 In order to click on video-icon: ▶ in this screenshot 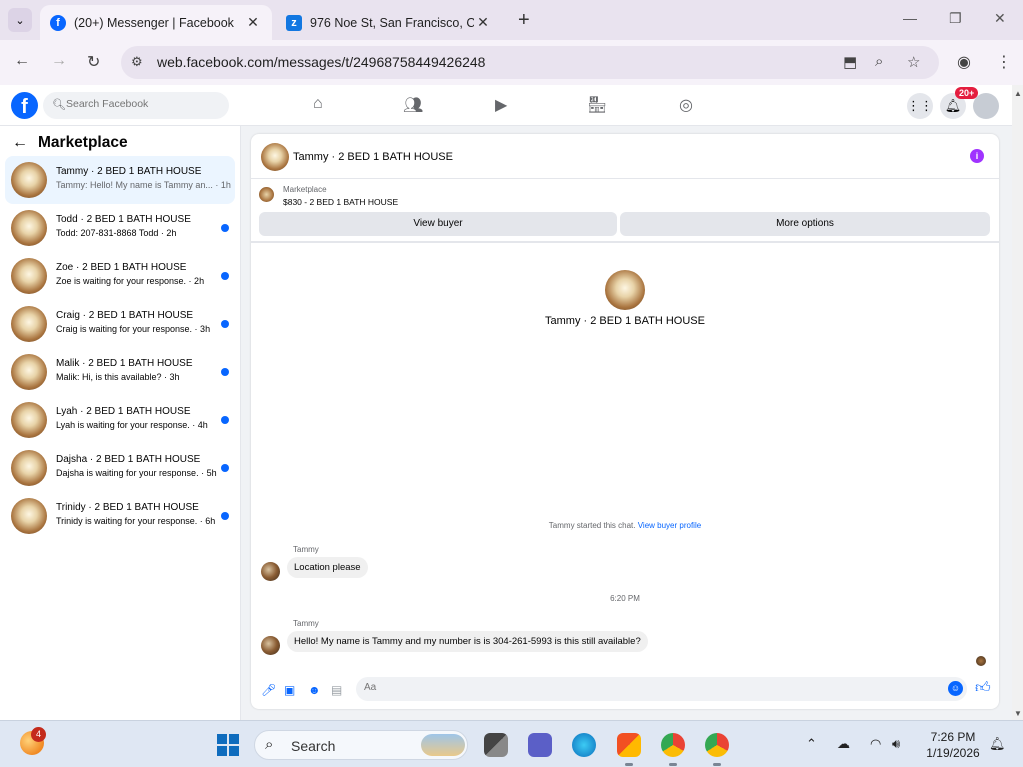, I will do `click(501, 105)`.